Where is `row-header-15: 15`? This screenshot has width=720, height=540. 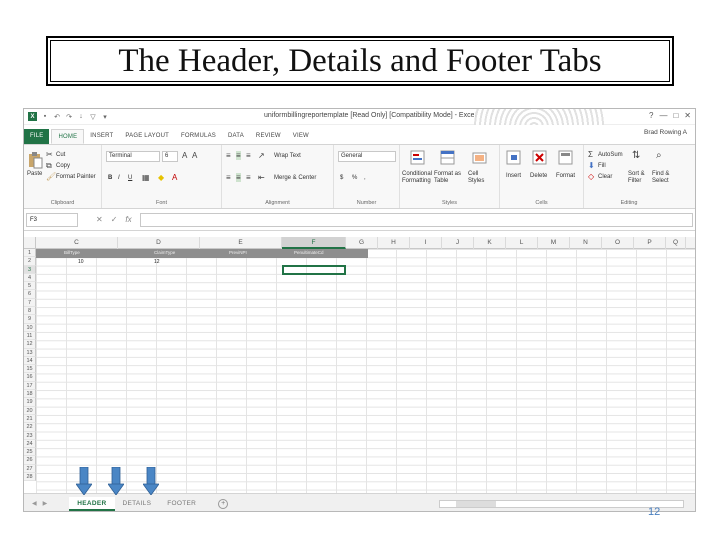 row-header-15: 15 is located at coordinates (30, 369).